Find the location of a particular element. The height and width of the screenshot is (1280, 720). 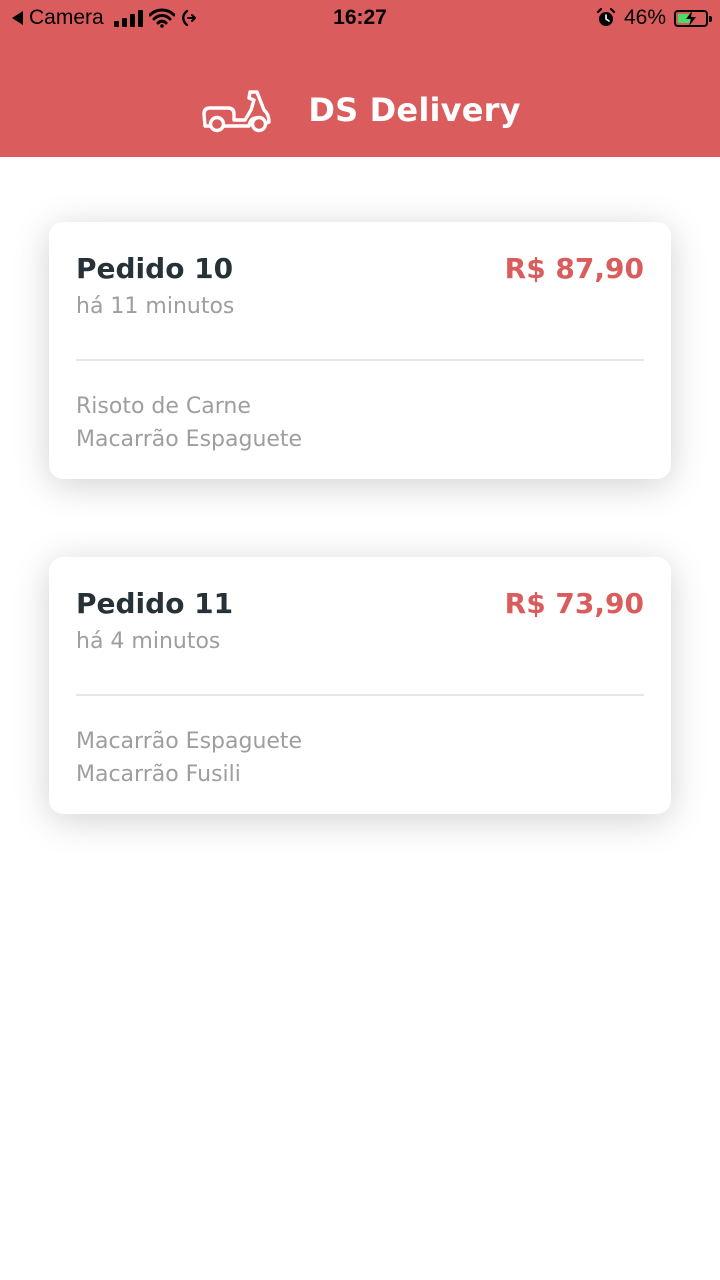

order-name: Pedido 10 is located at coordinates (155, 268).